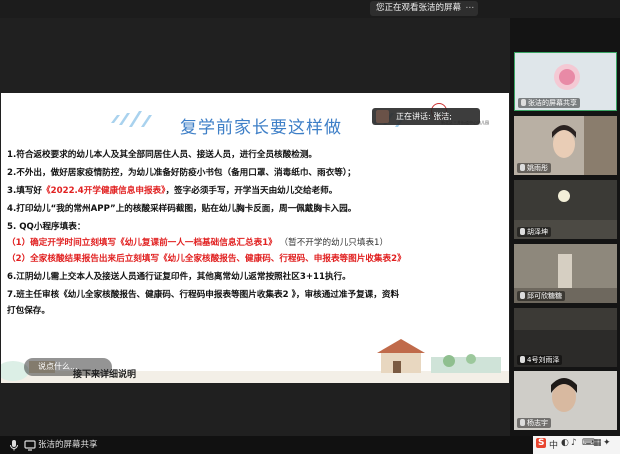  What do you see at coordinates (14, 445) in the screenshot?
I see `microphone-icon` at bounding box center [14, 445].